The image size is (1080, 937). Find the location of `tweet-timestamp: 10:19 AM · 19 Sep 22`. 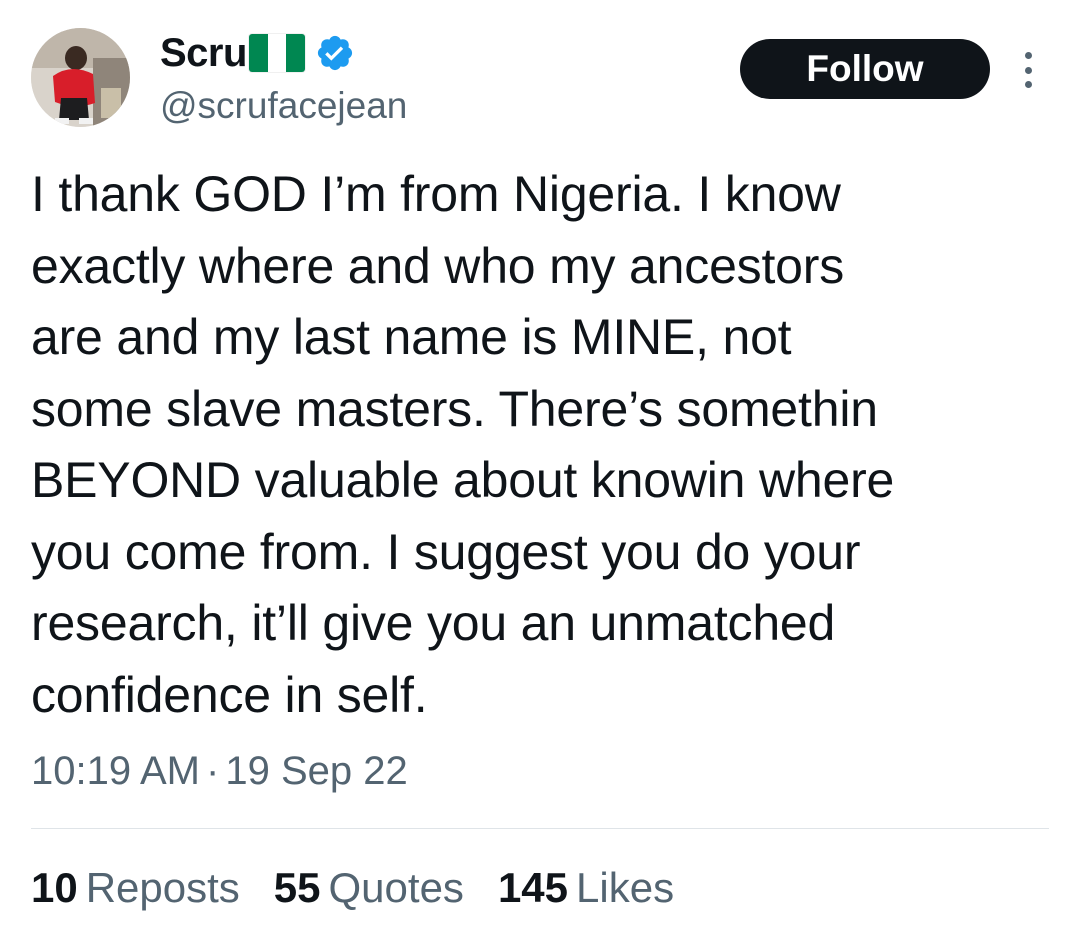

tweet-timestamp: 10:19 AM · 19 Sep 22 is located at coordinates (219, 771).